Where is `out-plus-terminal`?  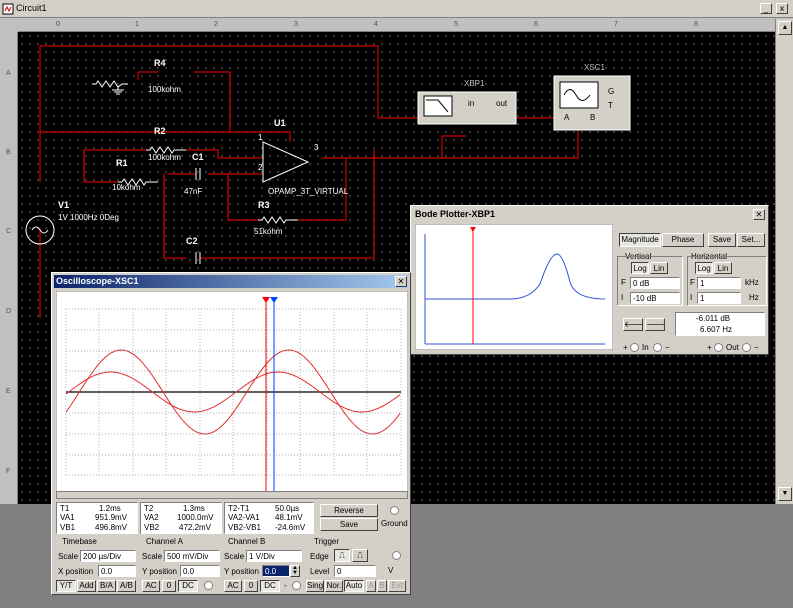
out-plus-terminal is located at coordinates (718, 347).